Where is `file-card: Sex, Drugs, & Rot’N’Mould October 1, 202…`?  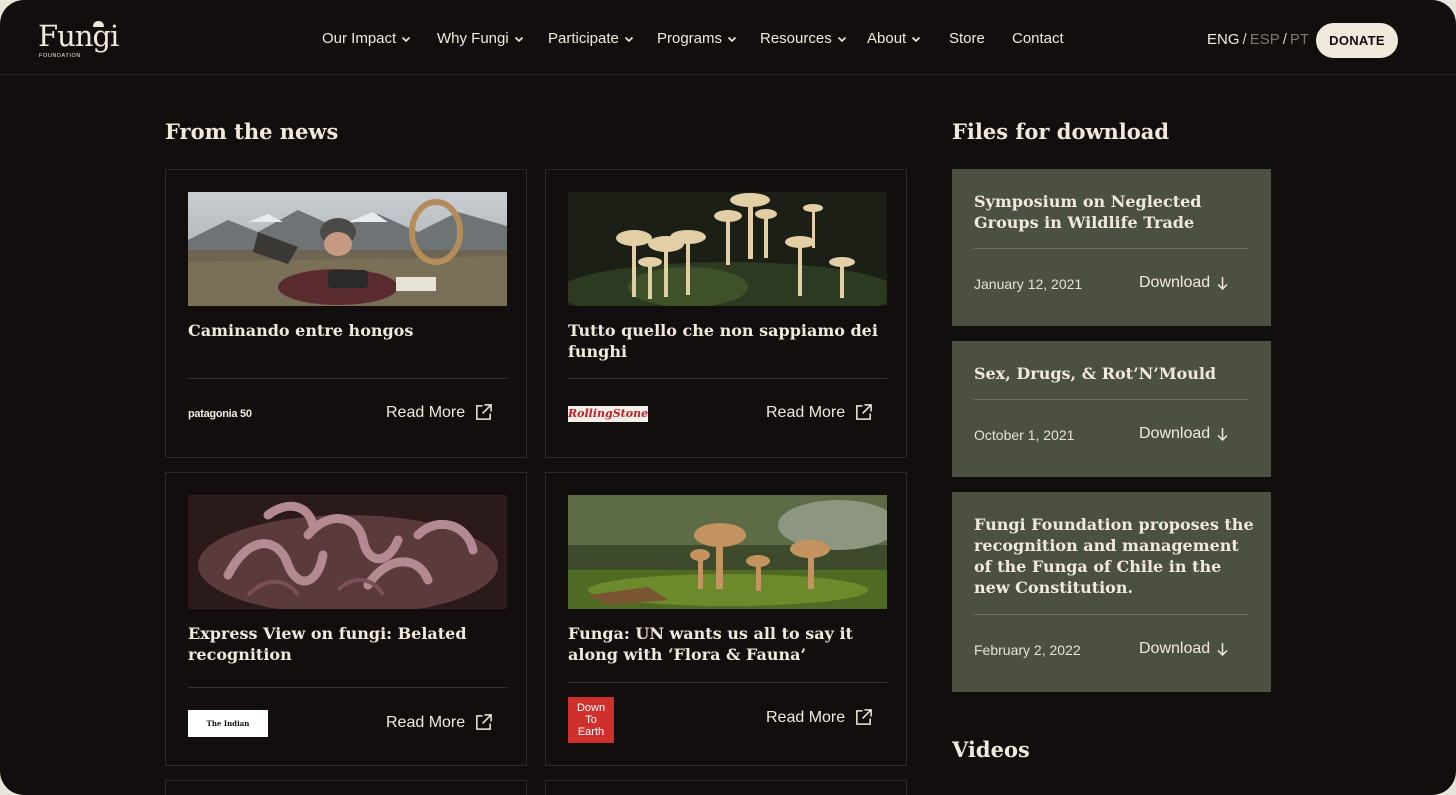
file-card: Sex, Drugs, & Rot’N’Mould October 1, 202… is located at coordinates (1111, 409).